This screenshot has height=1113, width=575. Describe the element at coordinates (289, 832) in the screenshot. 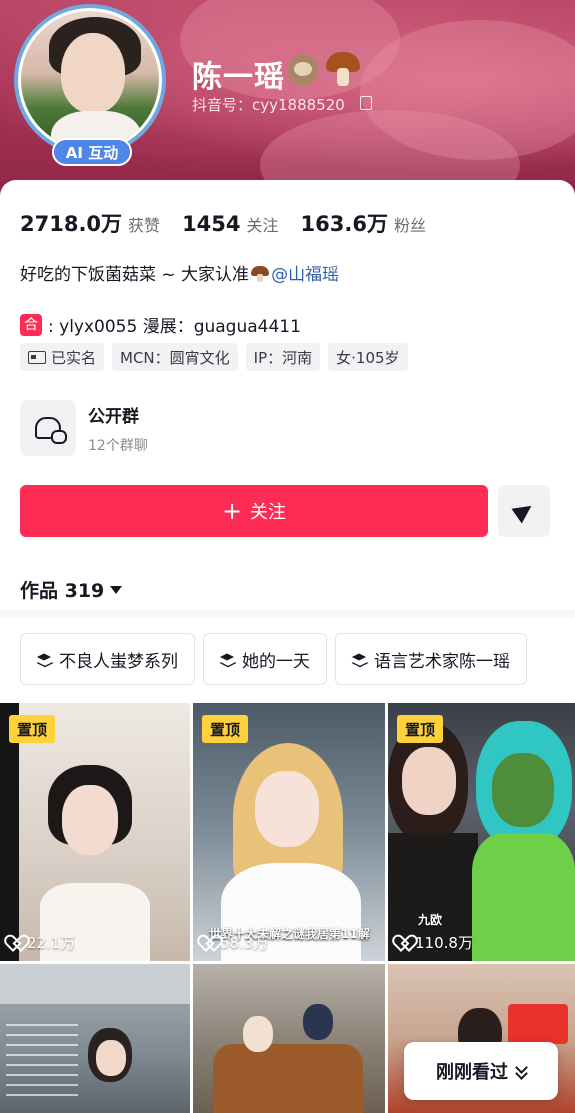

I see `video-tile: 置顶 世界十大未解之谜我居第11解 58.3万` at that location.